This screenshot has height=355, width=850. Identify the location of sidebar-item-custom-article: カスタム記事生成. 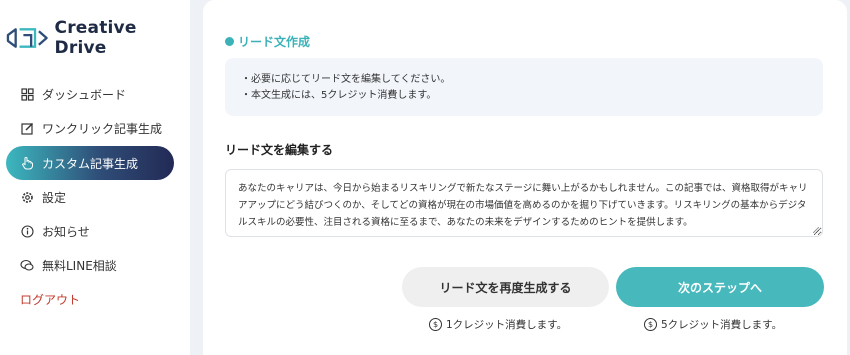
(90, 163).